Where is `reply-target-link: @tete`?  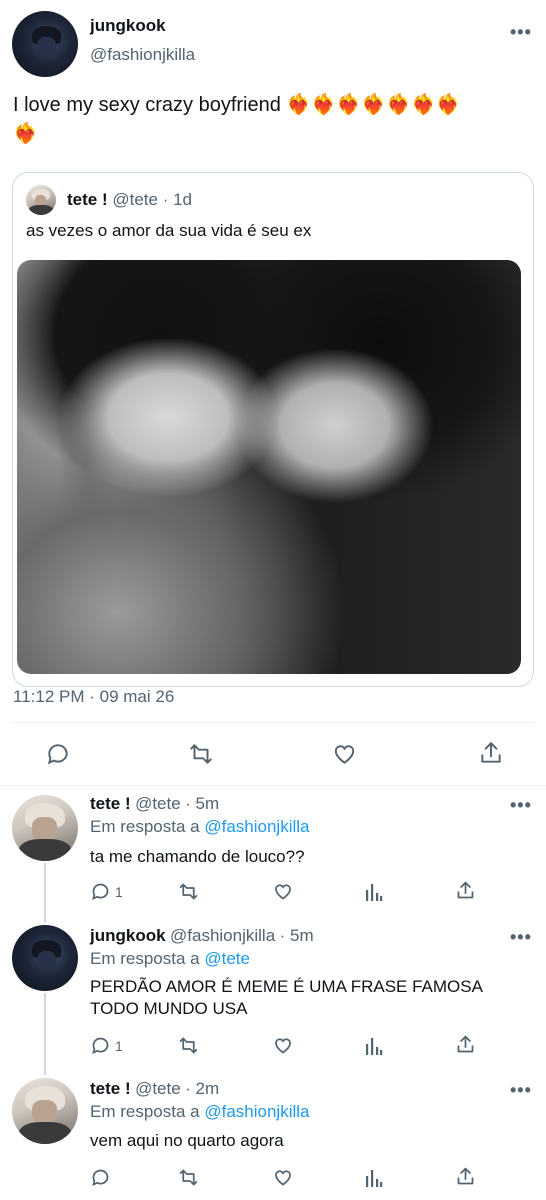
reply-target-link: @tete is located at coordinates (227, 958).